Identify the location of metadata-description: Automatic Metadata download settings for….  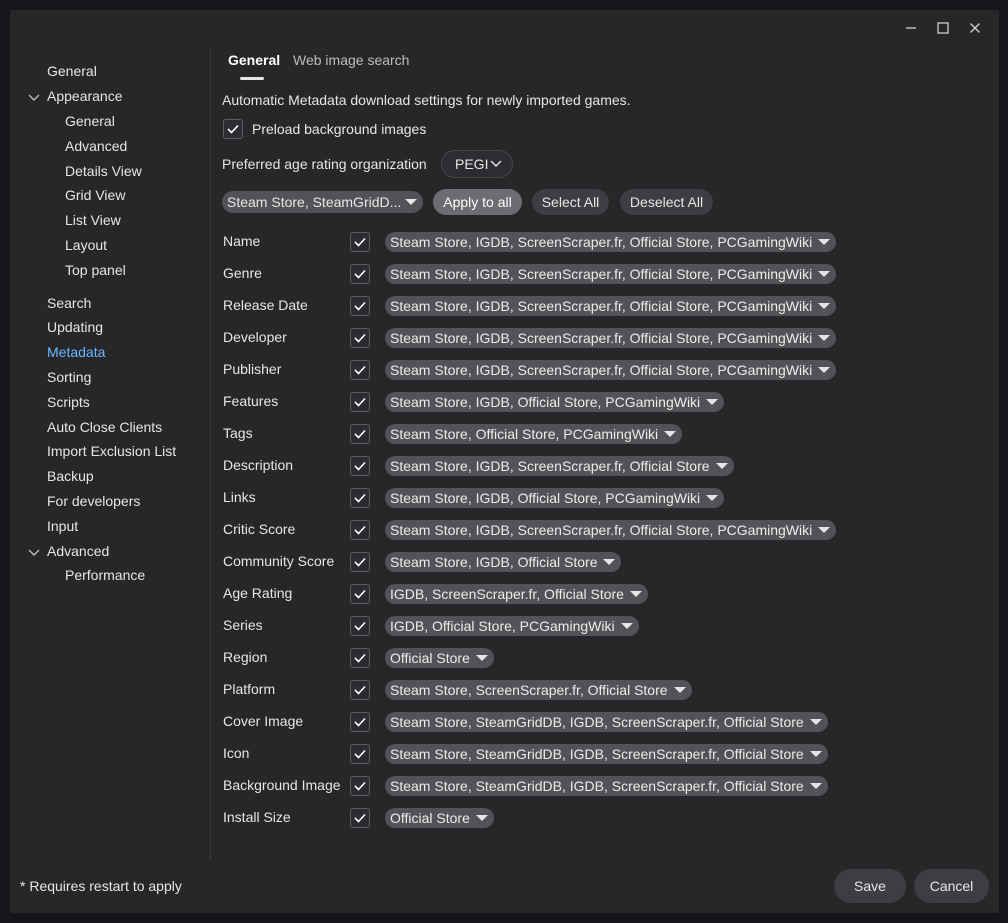
(426, 100).